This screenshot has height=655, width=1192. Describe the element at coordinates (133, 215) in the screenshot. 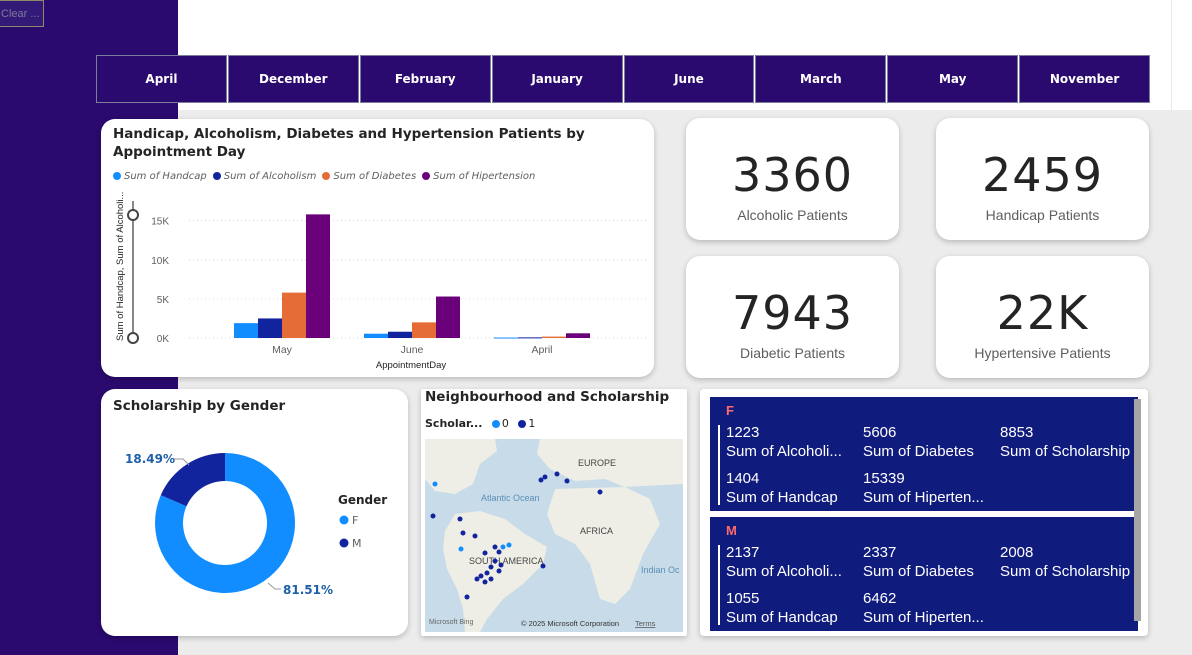

I see `y-range-slider-handle-top` at that location.